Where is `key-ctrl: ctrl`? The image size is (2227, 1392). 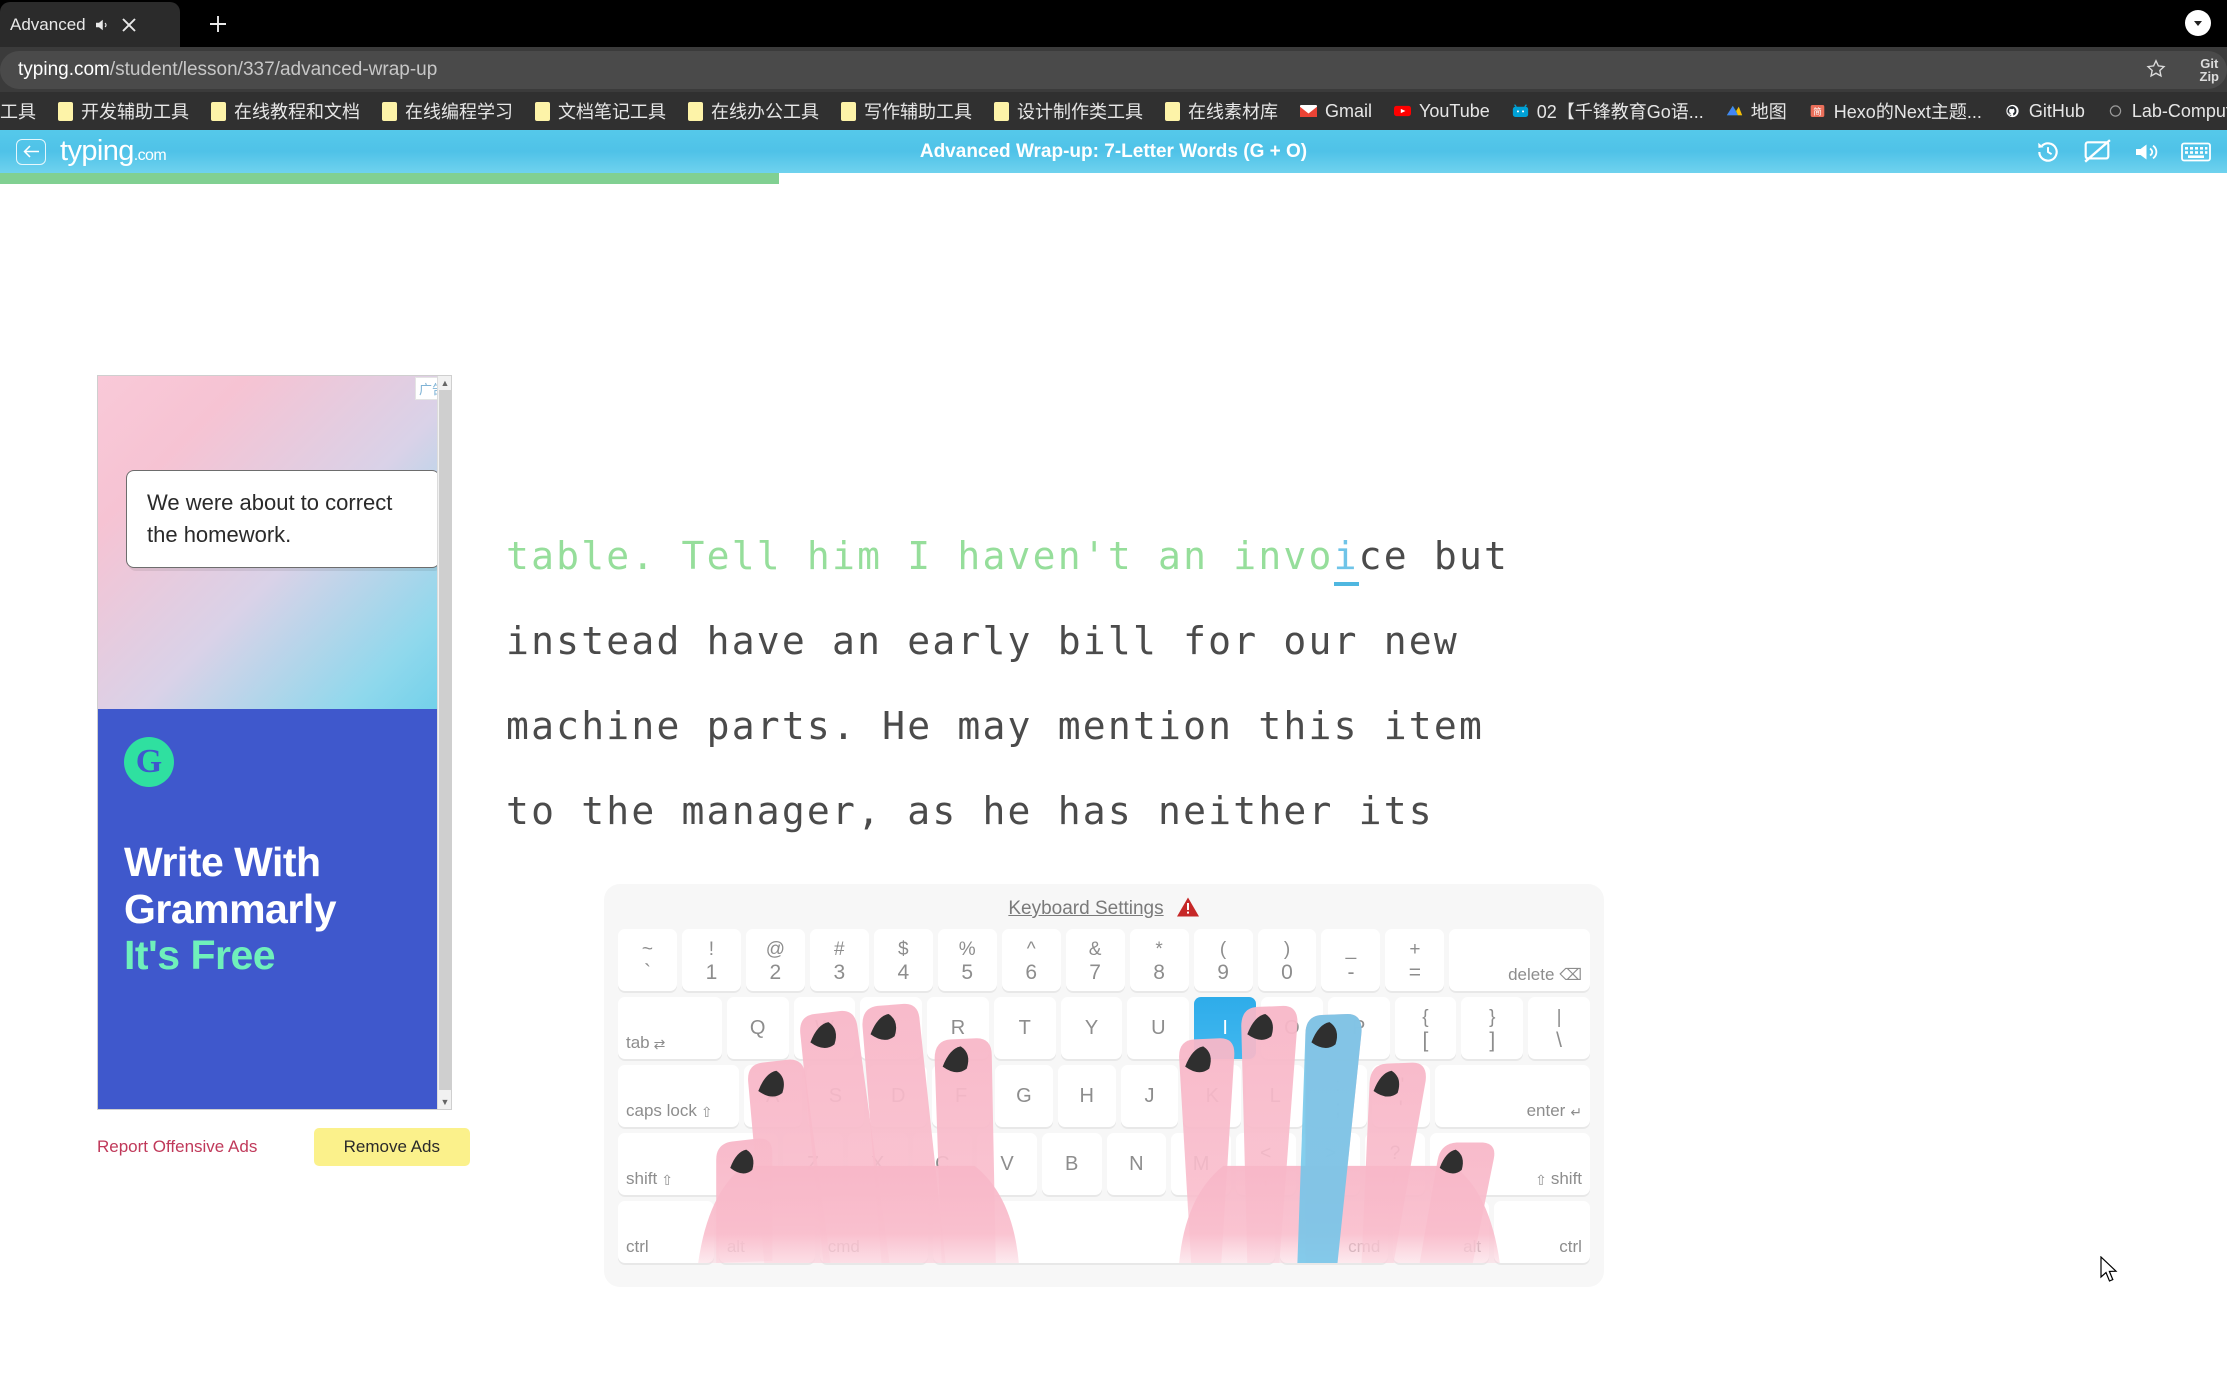 key-ctrl: ctrl is located at coordinates (666, 1232).